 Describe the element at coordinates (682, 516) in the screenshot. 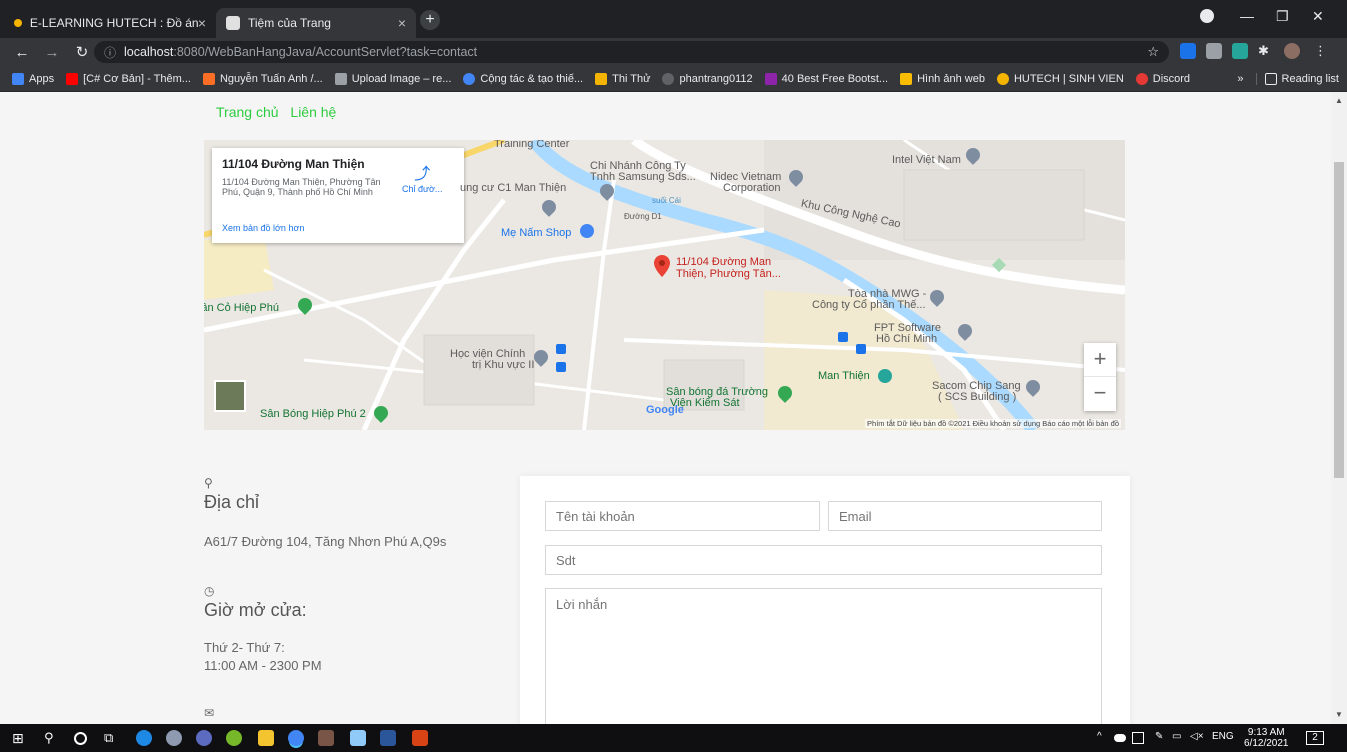

I see `username-input` at that location.